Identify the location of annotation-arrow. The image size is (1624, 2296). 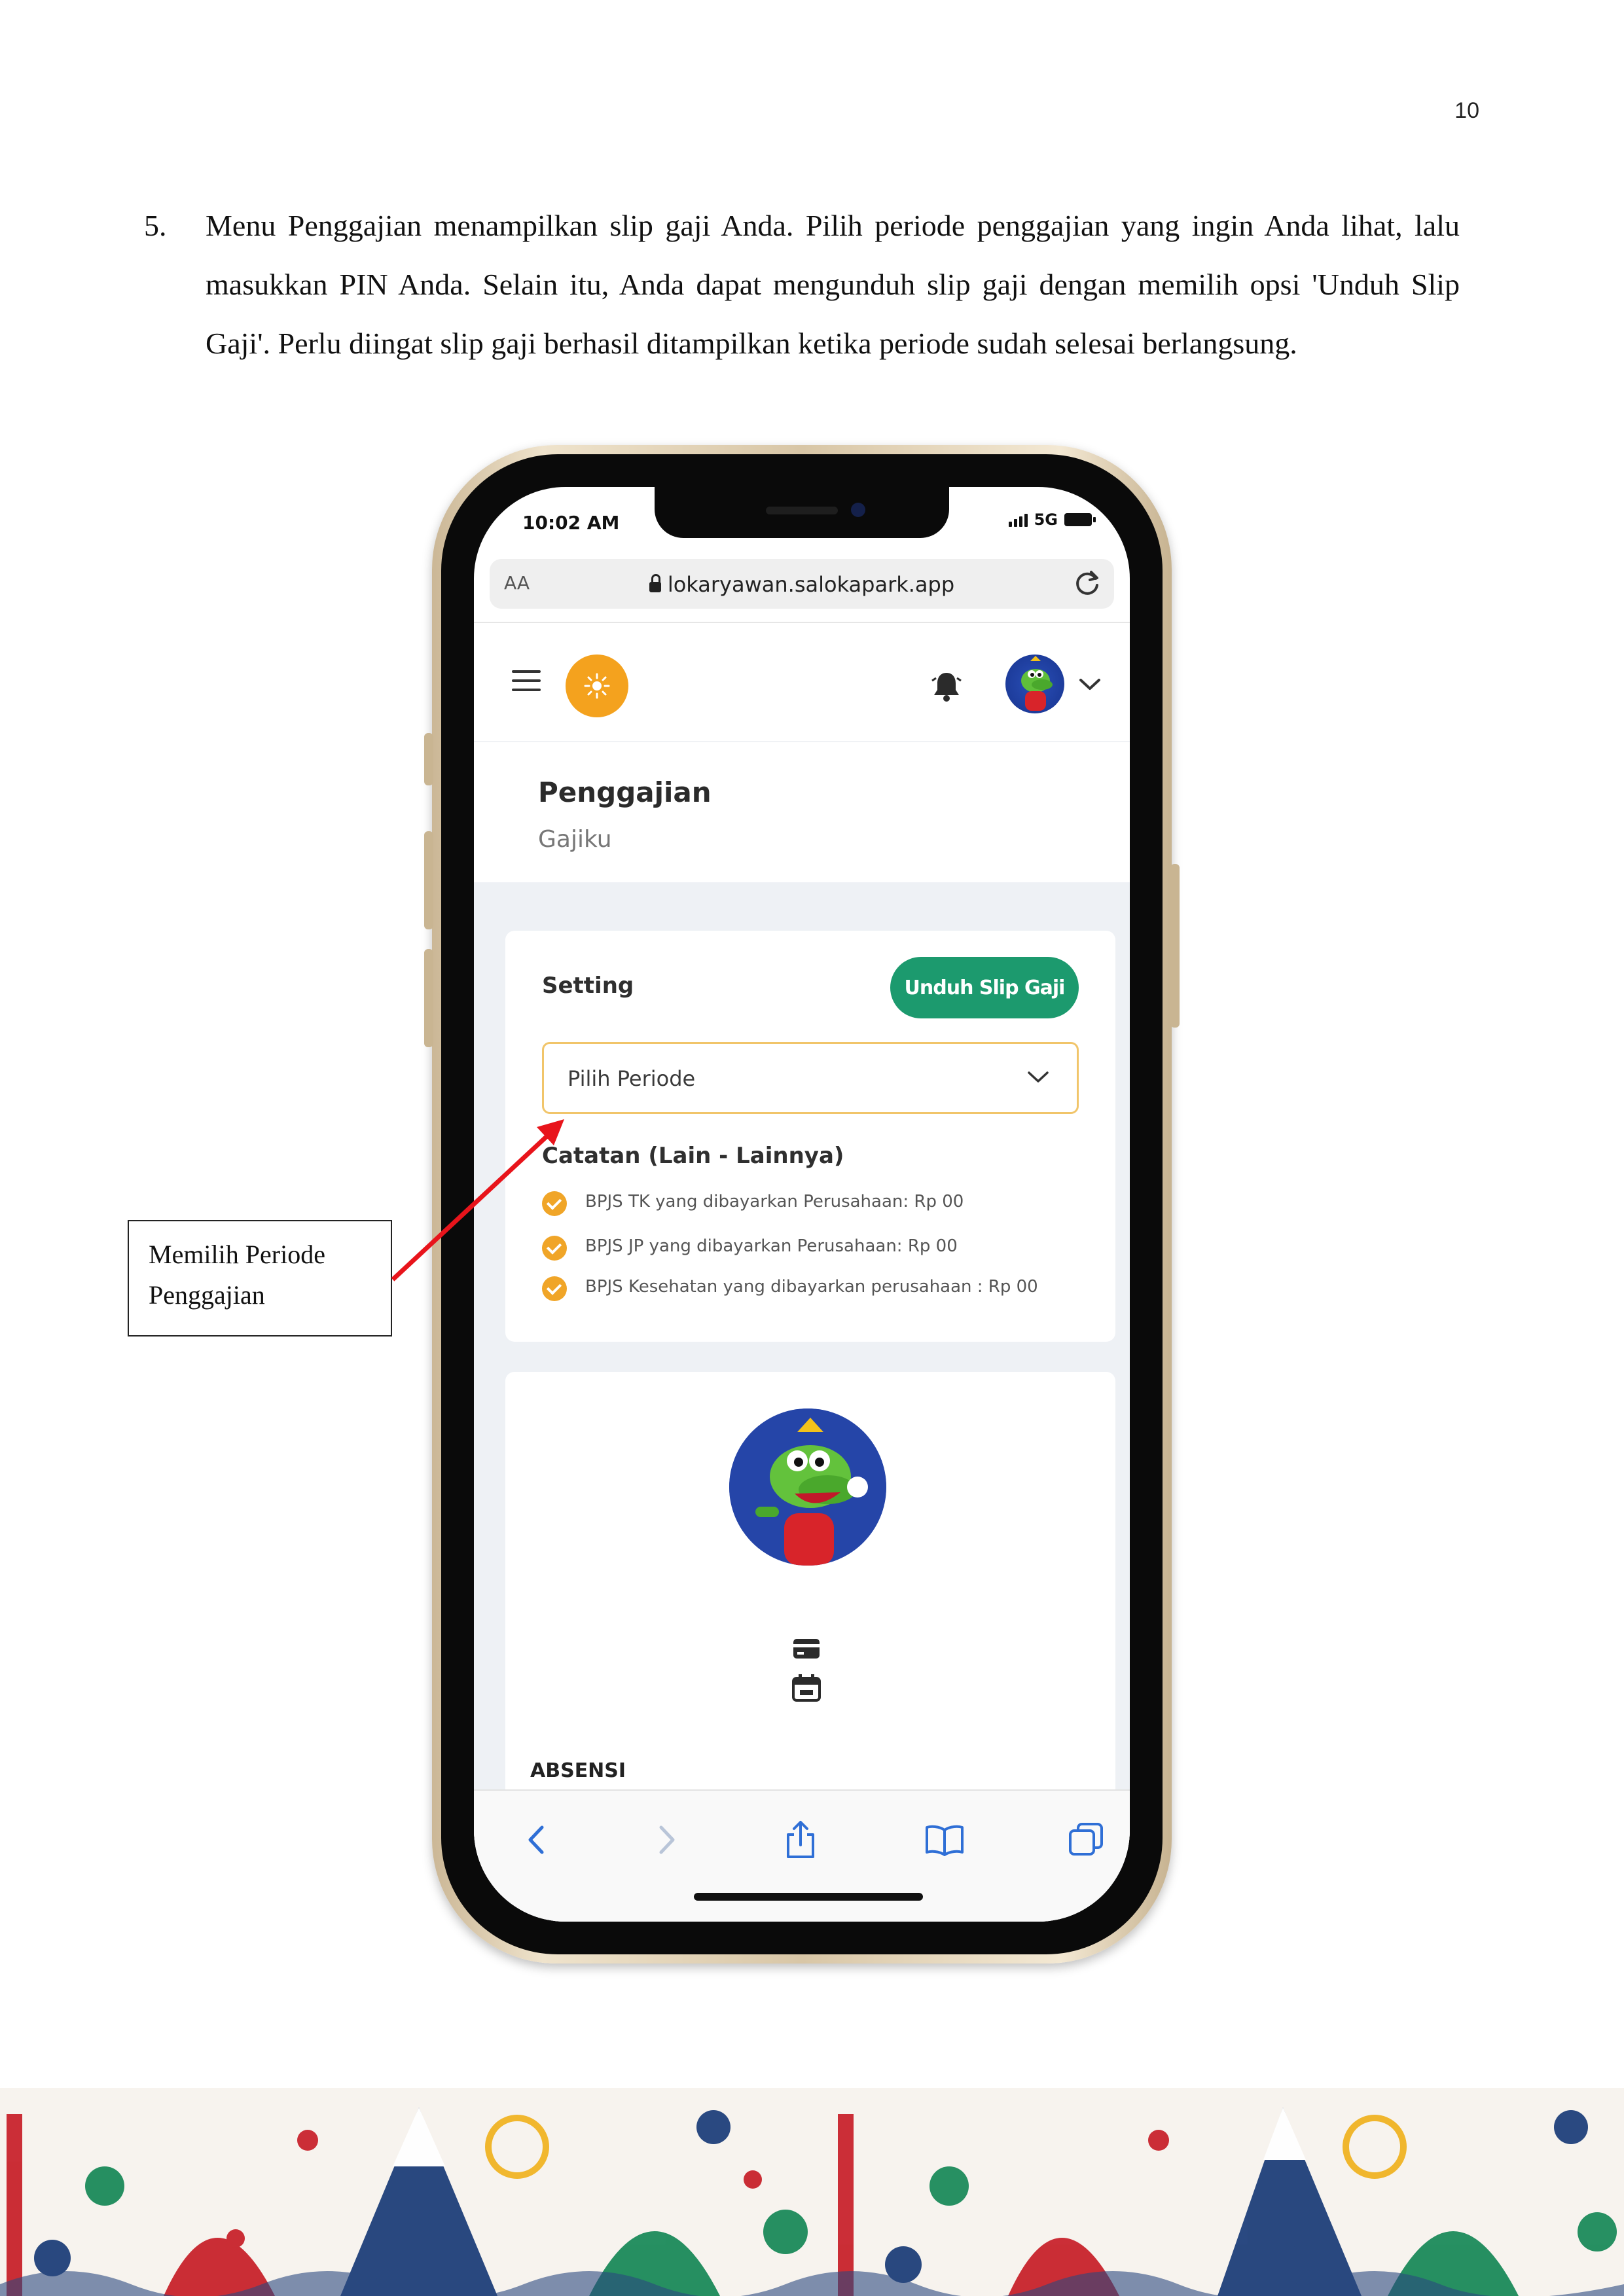
(477, 1200).